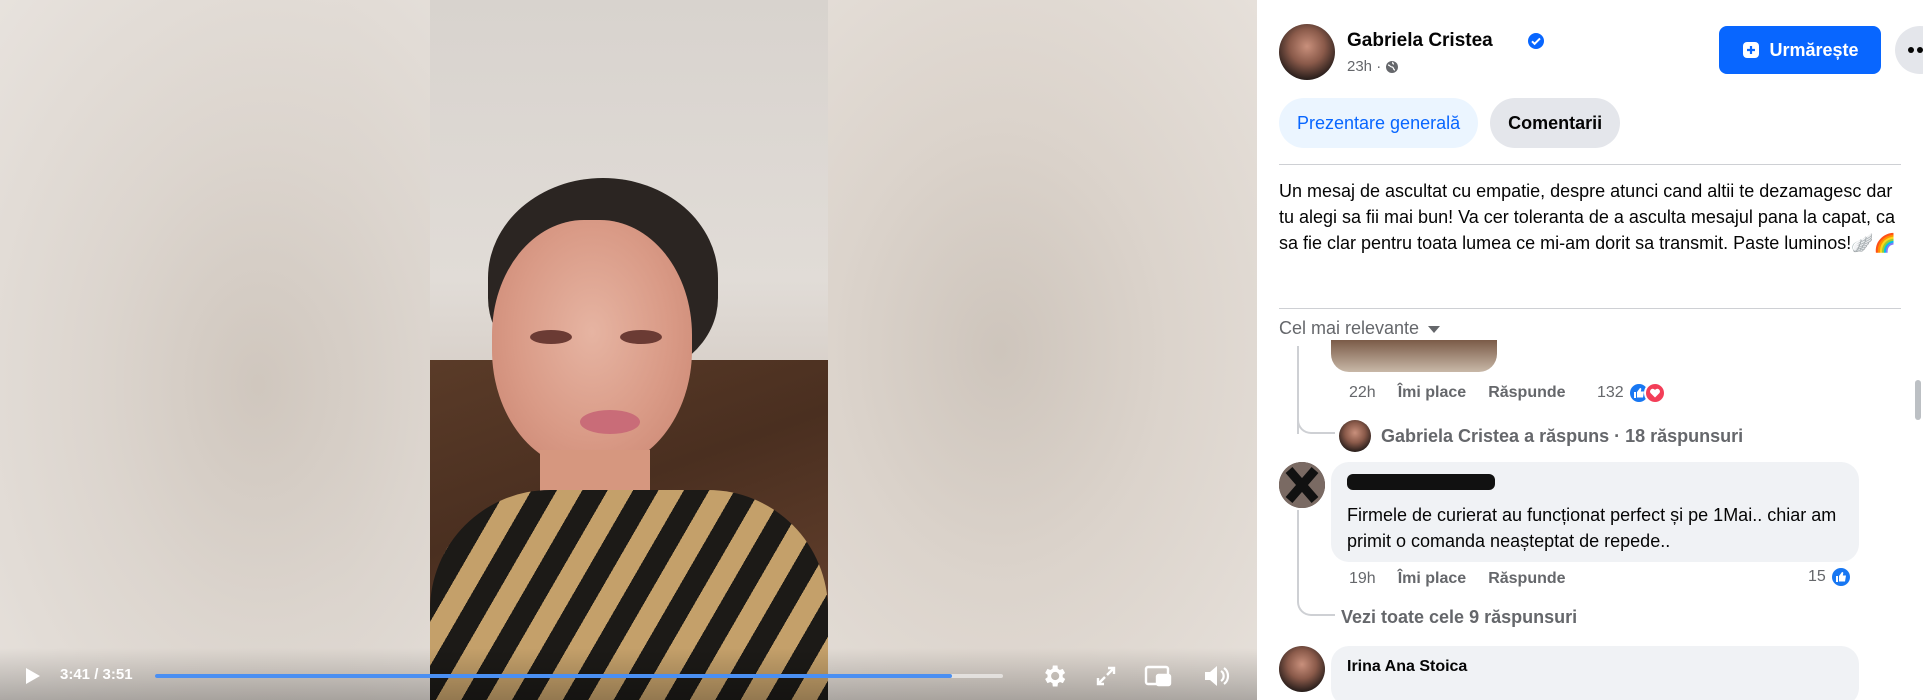 The image size is (1923, 700). I want to click on comments-scrollbar, so click(1918, 400).